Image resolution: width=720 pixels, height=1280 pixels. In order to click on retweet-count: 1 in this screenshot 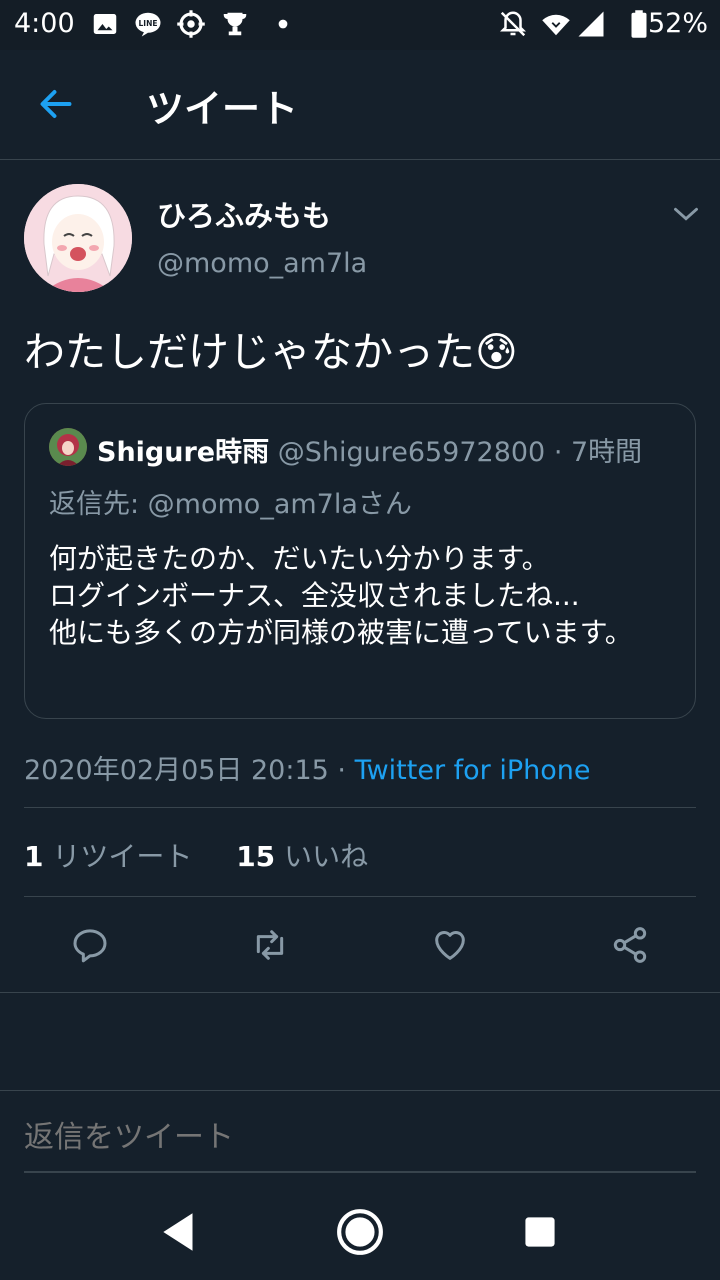, I will do `click(34, 856)`.